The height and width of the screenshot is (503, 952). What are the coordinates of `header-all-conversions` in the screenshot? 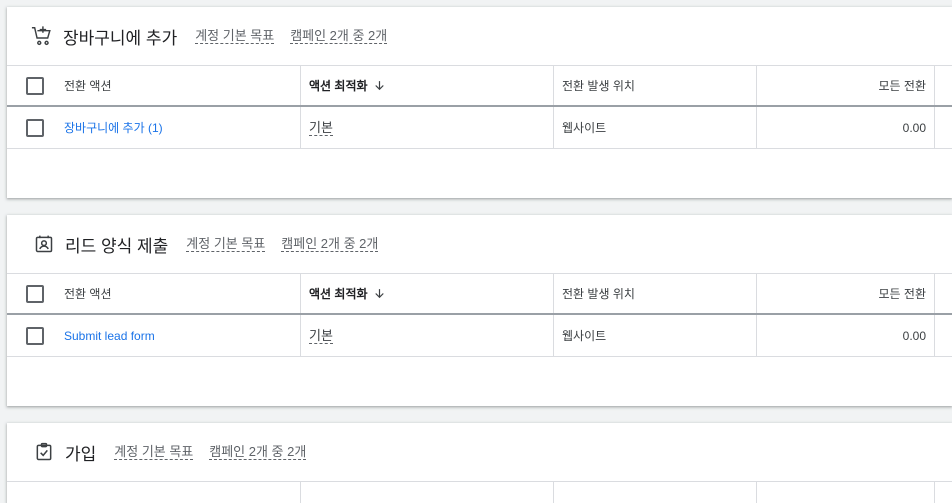 It's located at (846, 492).